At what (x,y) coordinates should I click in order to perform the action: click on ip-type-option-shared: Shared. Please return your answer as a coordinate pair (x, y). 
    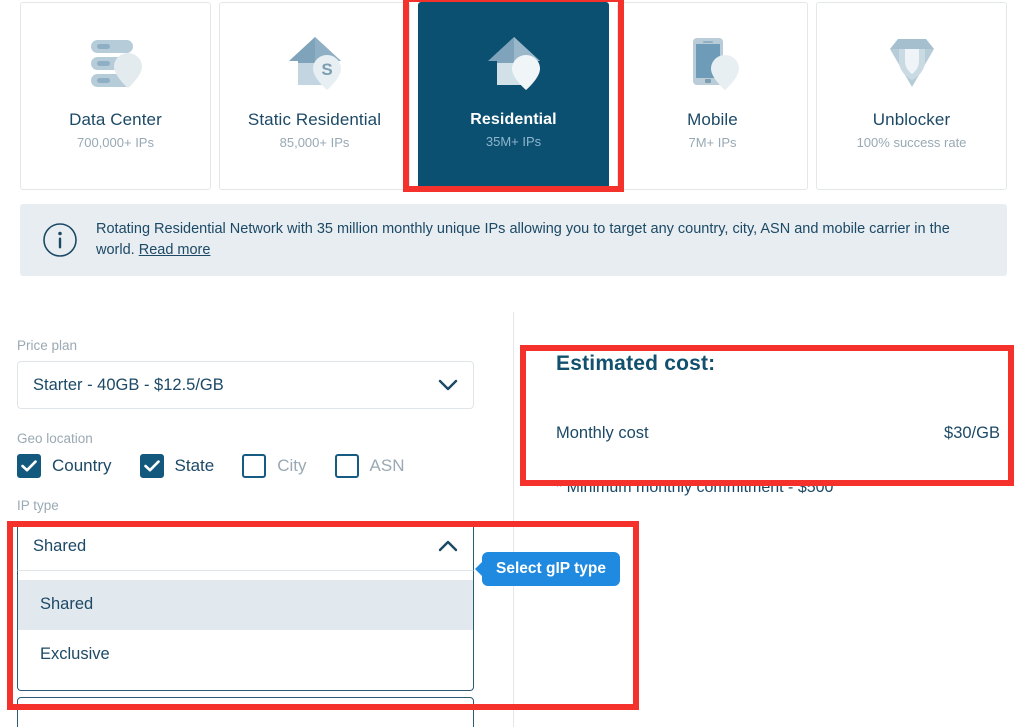
    Looking at the image, I should click on (245, 604).